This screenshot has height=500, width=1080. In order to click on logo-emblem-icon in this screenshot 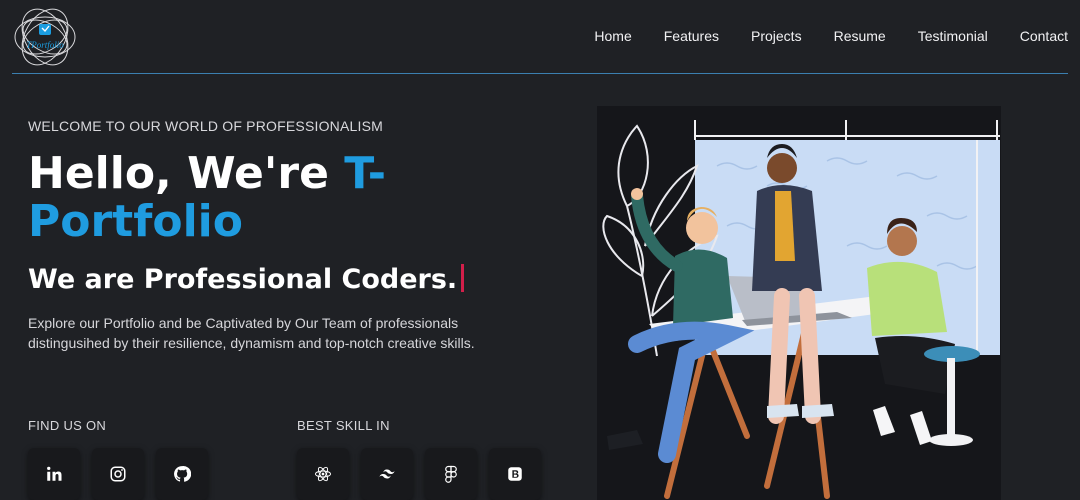, I will do `click(45, 37)`.